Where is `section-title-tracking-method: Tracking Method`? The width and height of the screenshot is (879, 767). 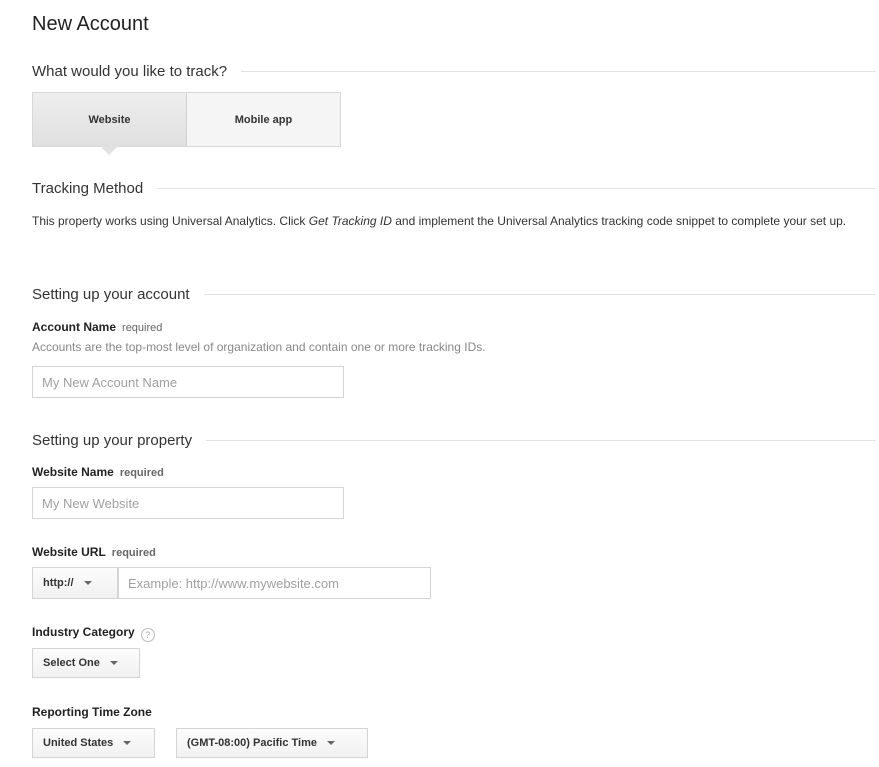
section-title-tracking-method: Tracking Method is located at coordinates (88, 188).